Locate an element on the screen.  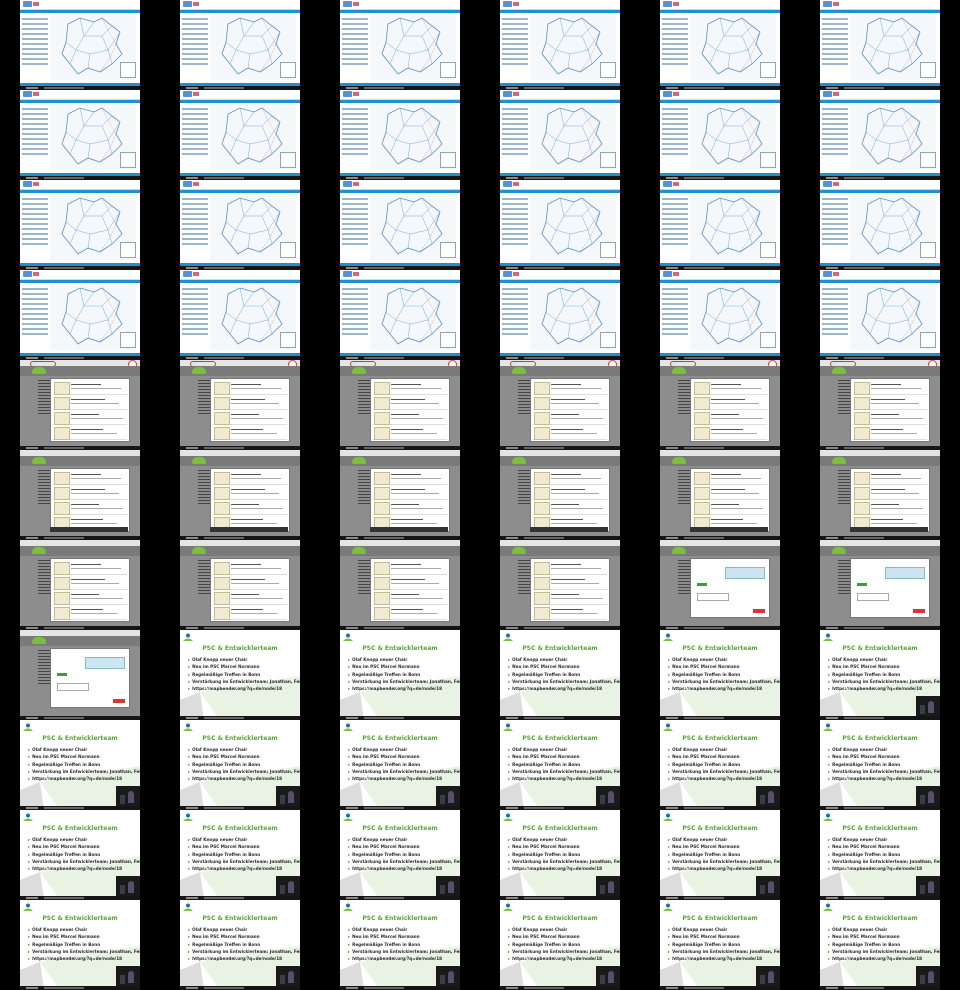
text-field is located at coordinates (873, 597).